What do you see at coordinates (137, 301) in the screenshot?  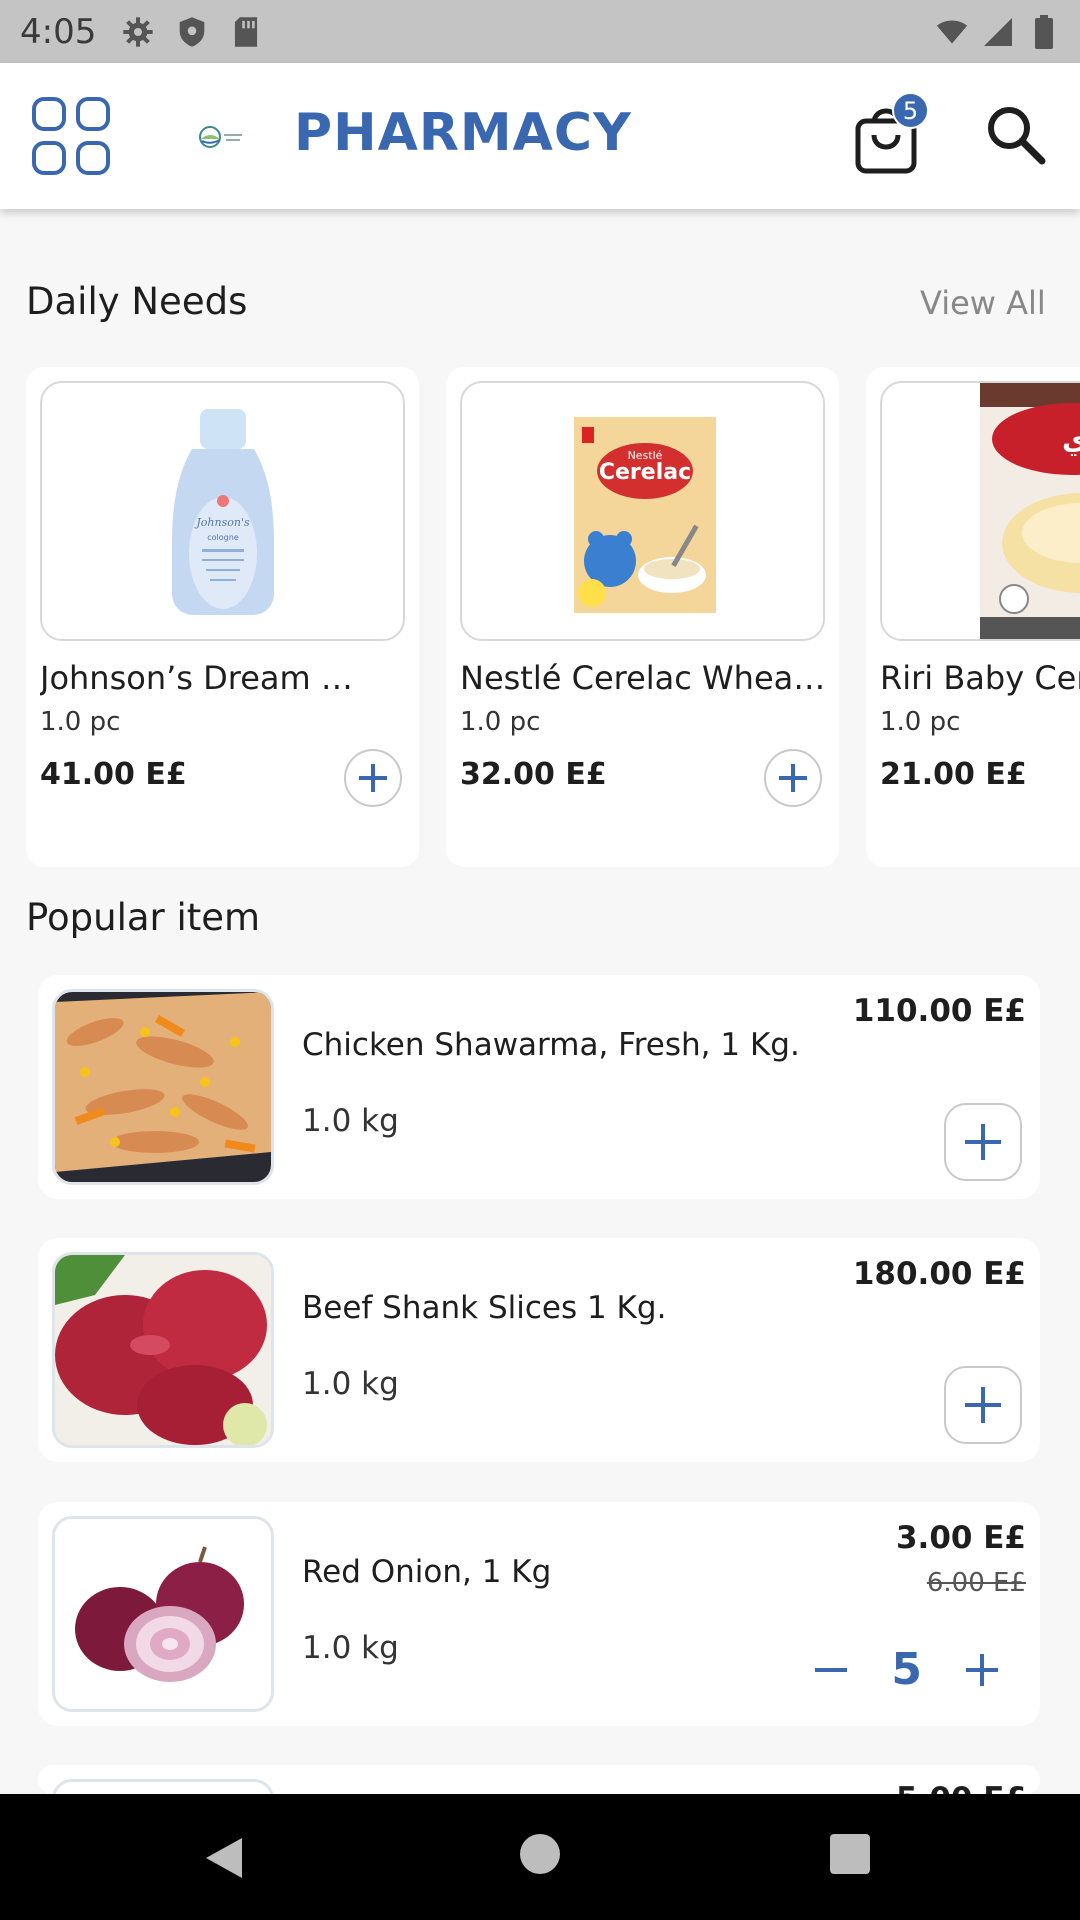 I see `daily-needs-title: Daily Needs` at bounding box center [137, 301].